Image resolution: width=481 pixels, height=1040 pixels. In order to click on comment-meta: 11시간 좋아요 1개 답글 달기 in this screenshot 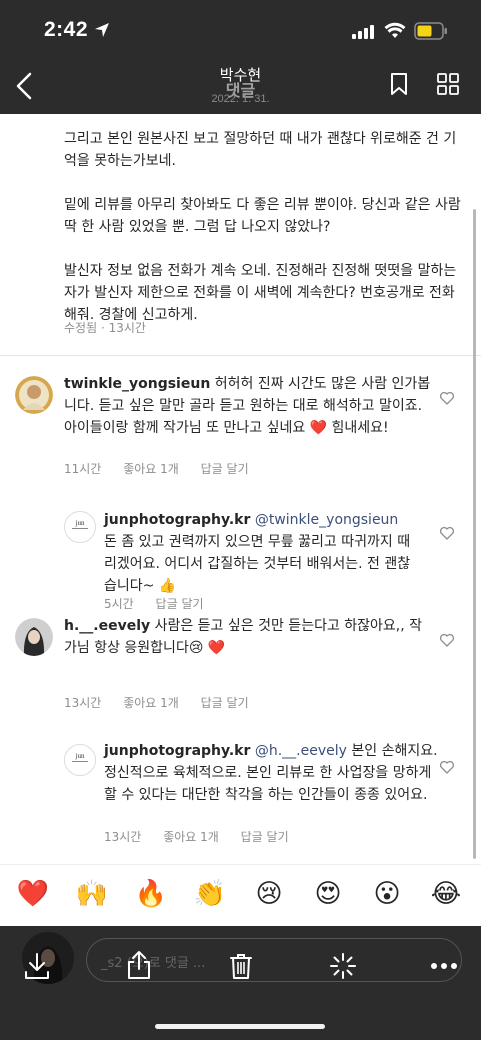, I will do `click(165, 468)`.